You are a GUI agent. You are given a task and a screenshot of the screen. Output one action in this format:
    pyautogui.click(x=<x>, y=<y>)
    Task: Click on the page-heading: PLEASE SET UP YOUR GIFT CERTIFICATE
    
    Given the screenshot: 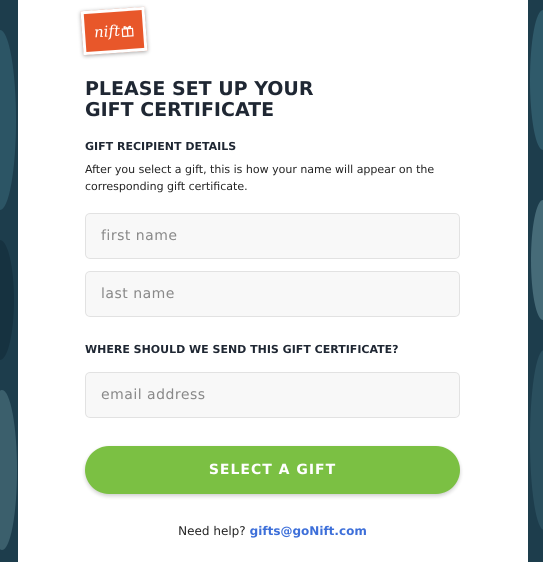 What is the action you would take?
    pyautogui.click(x=199, y=100)
    